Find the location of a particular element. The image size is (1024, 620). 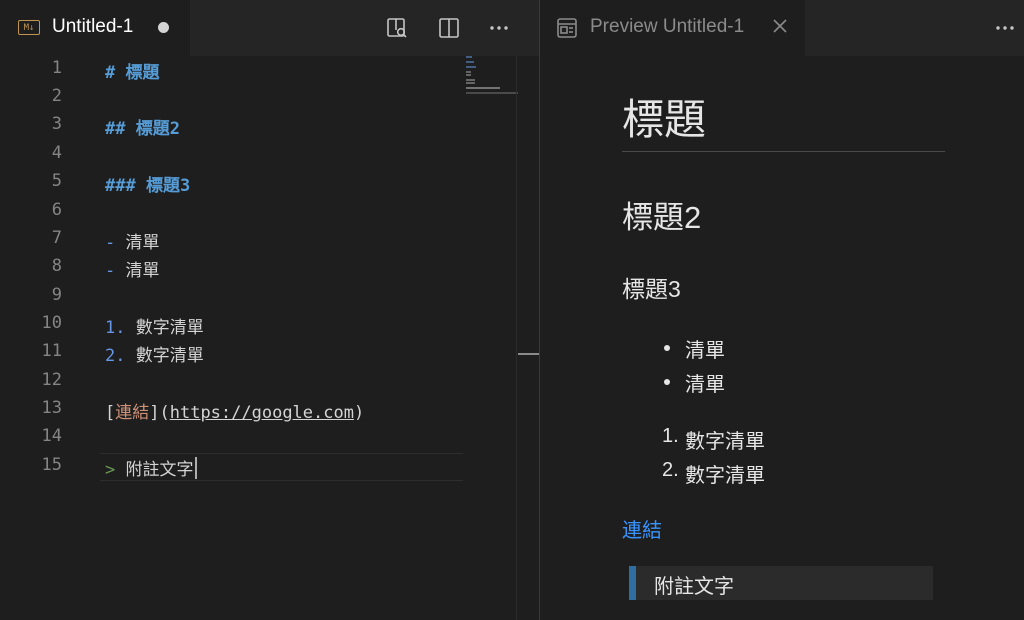

code-line-11: 2. 數字清單 is located at coordinates (154, 353).